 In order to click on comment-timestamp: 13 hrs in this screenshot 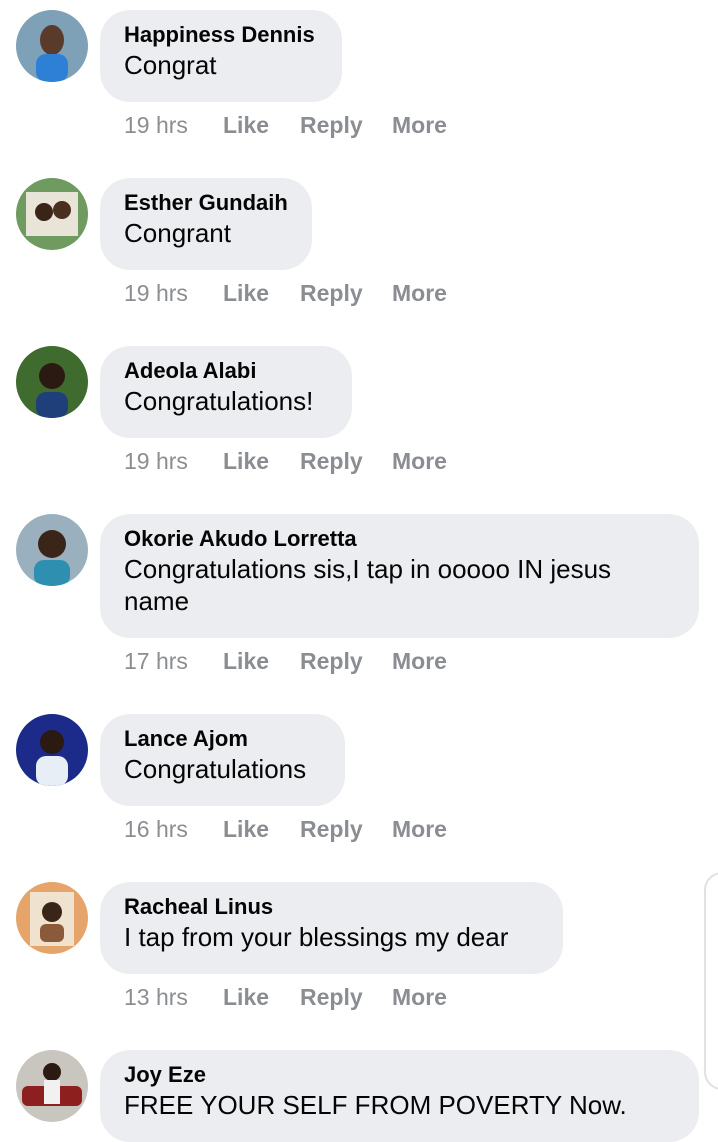, I will do `click(156, 997)`.